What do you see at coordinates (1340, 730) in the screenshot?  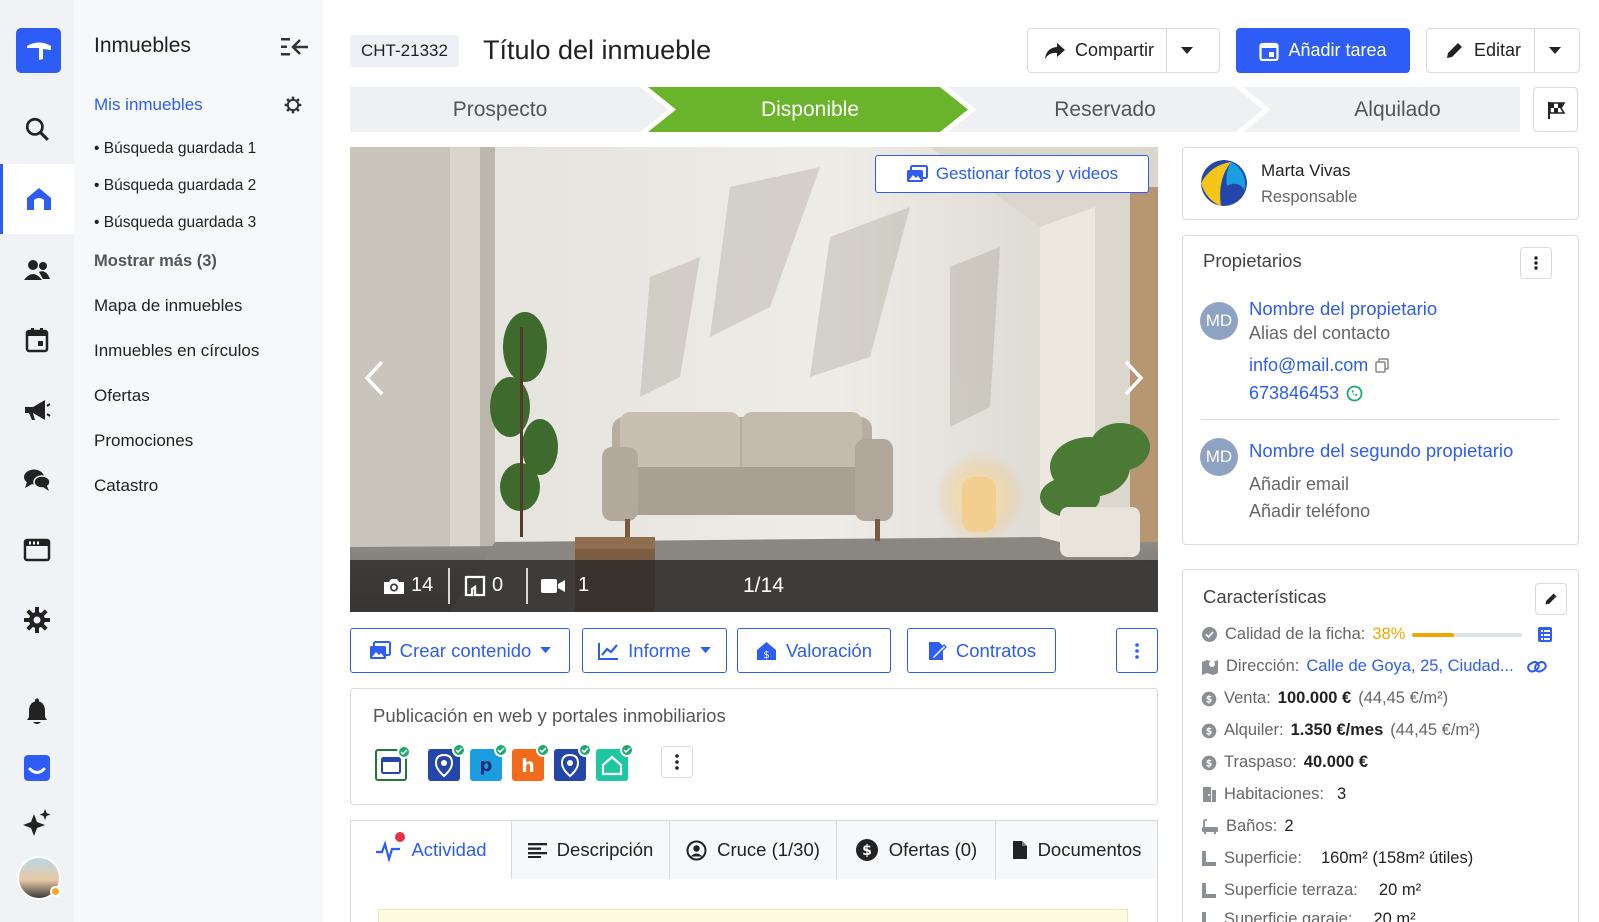 I see `rent-price-row: $ Alquiler: 1.350 €/mes (44,45 €/m²)` at bounding box center [1340, 730].